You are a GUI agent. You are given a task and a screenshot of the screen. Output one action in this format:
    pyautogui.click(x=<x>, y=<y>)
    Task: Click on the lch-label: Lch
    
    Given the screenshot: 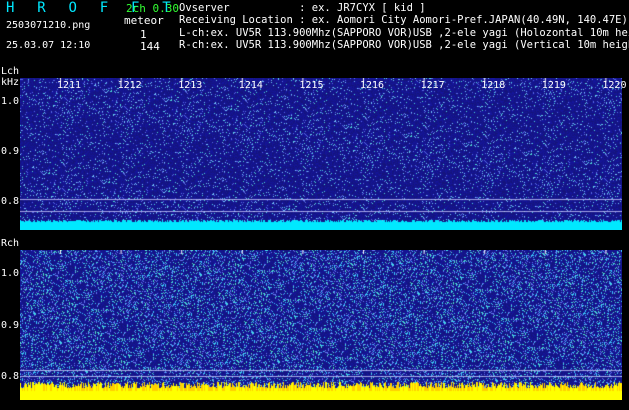 What is the action you would take?
    pyautogui.click(x=10, y=71)
    